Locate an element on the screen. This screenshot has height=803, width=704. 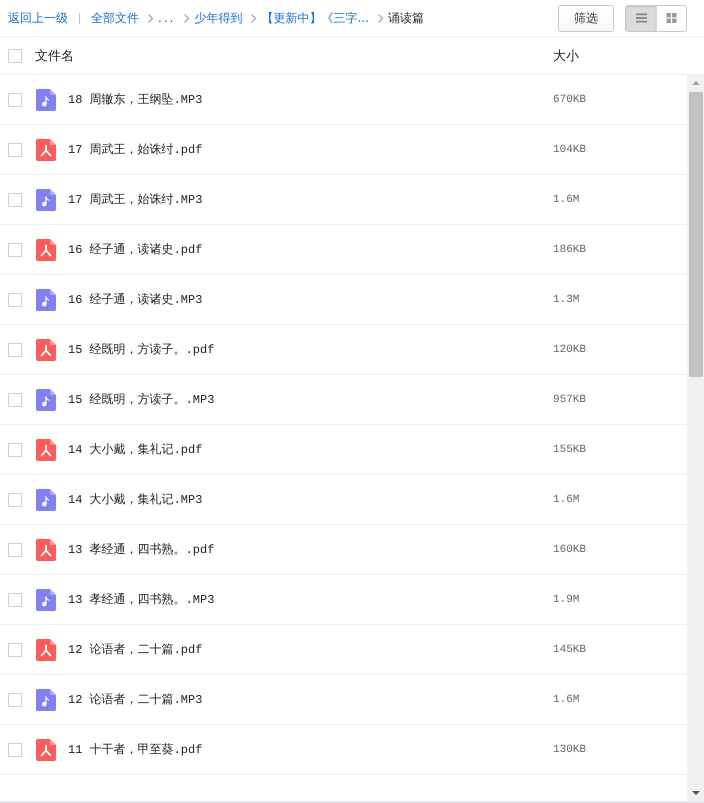
filter-button: 筛选 is located at coordinates (586, 18).